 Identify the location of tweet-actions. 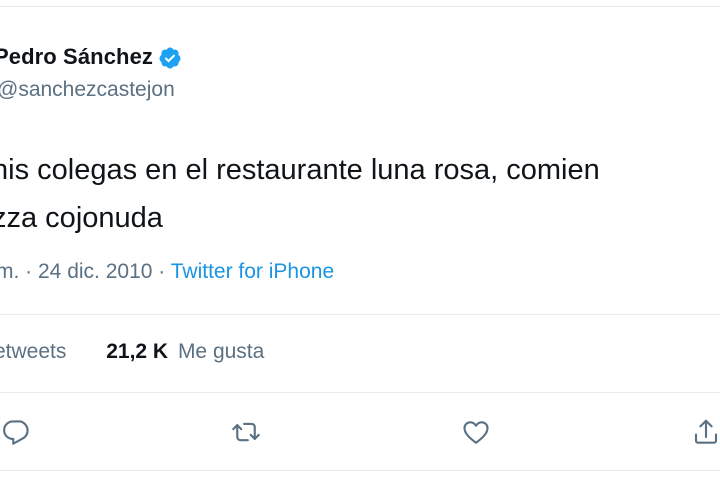
(360, 432).